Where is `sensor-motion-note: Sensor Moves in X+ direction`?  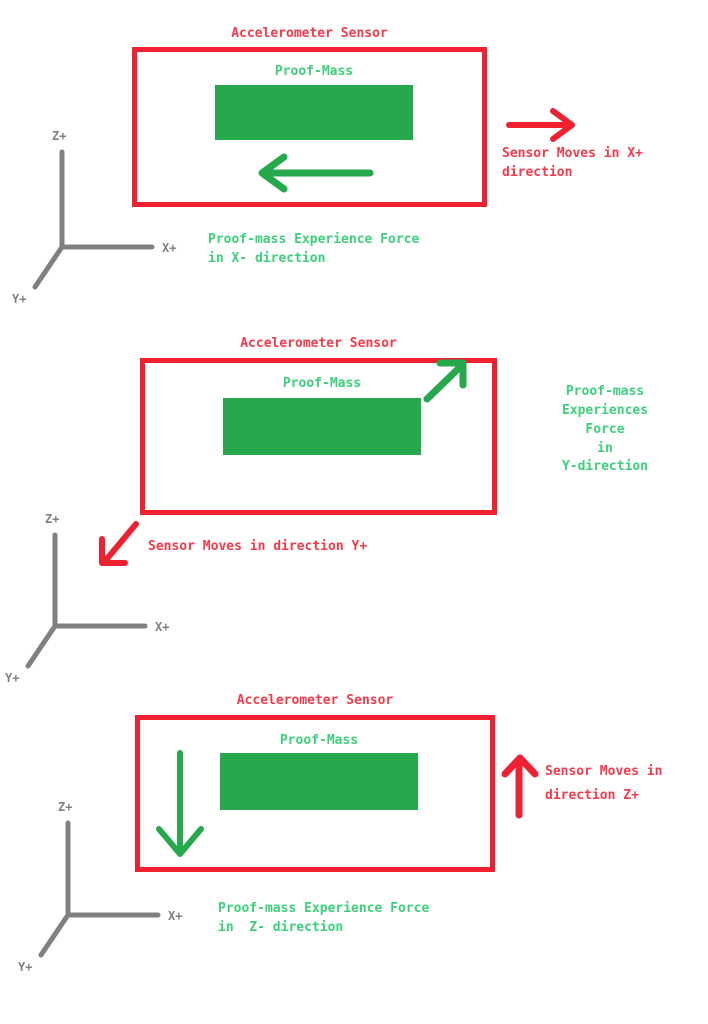
sensor-motion-note: Sensor Moves in X+ direction is located at coordinates (572, 163).